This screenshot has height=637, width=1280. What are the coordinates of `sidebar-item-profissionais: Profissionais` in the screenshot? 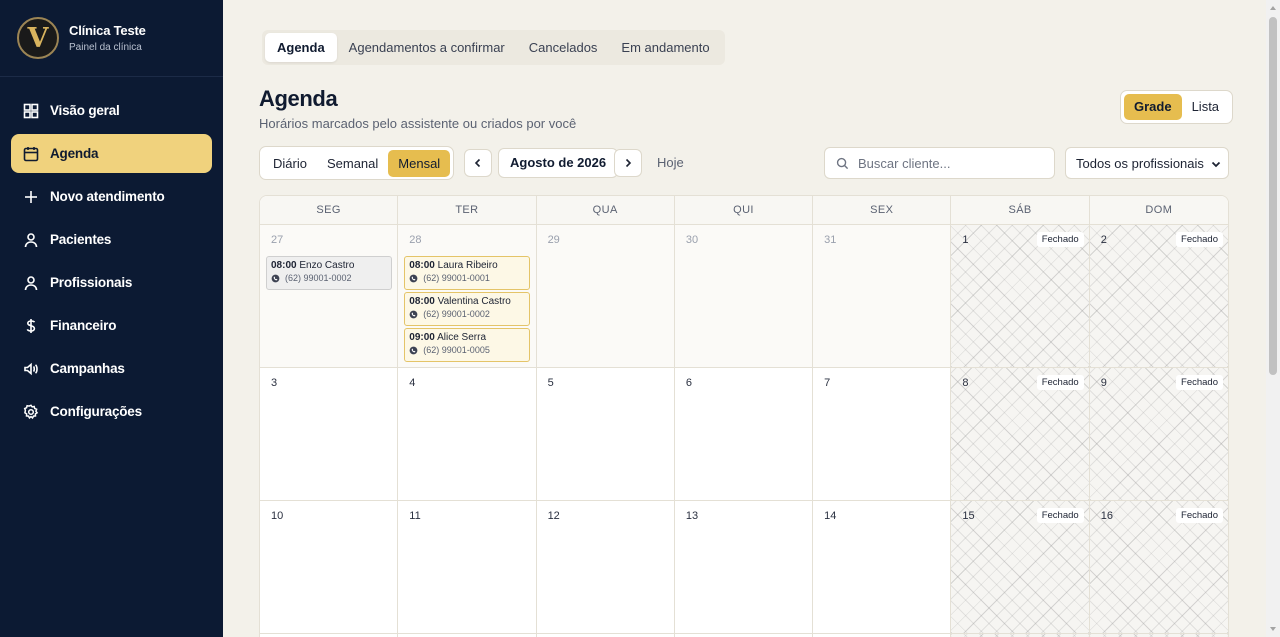 It's located at (111, 282).